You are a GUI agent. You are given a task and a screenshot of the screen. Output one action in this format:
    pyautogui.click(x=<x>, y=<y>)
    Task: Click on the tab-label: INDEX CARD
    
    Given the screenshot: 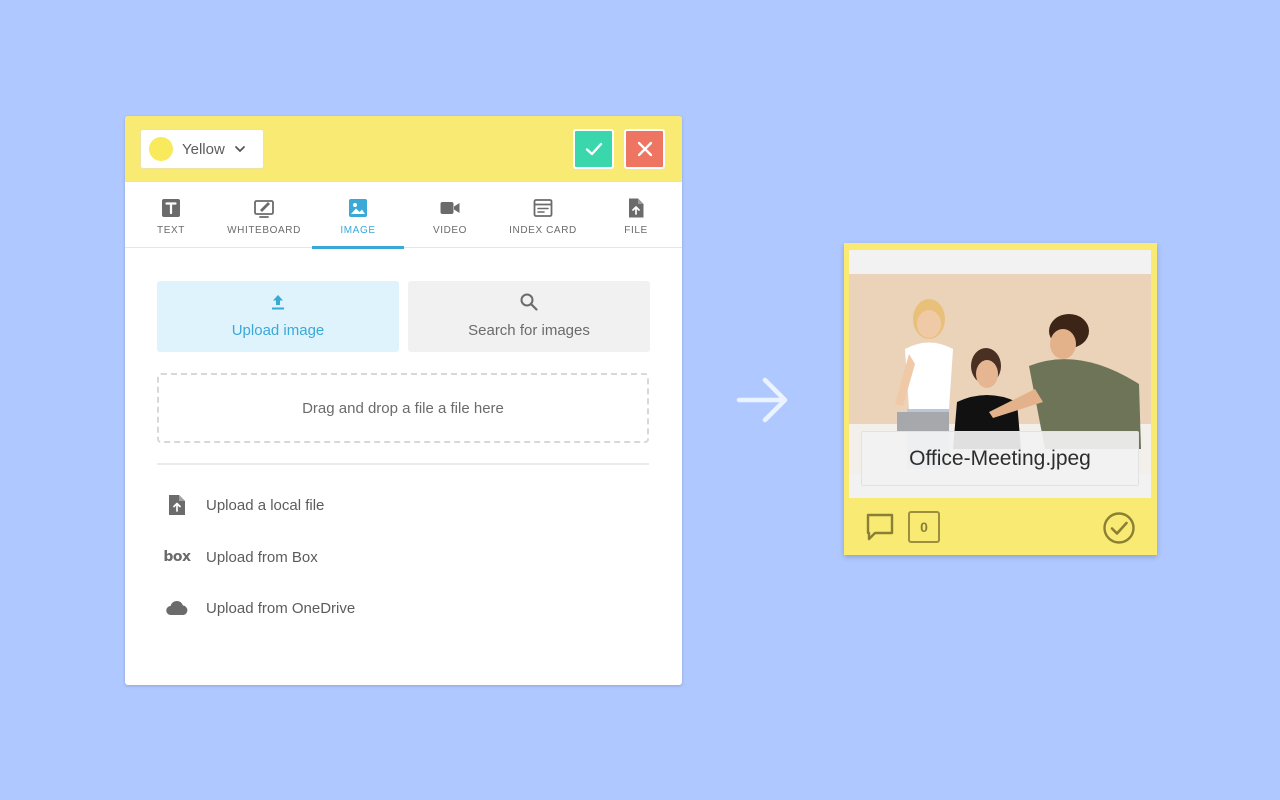 What is the action you would take?
    pyautogui.click(x=543, y=230)
    